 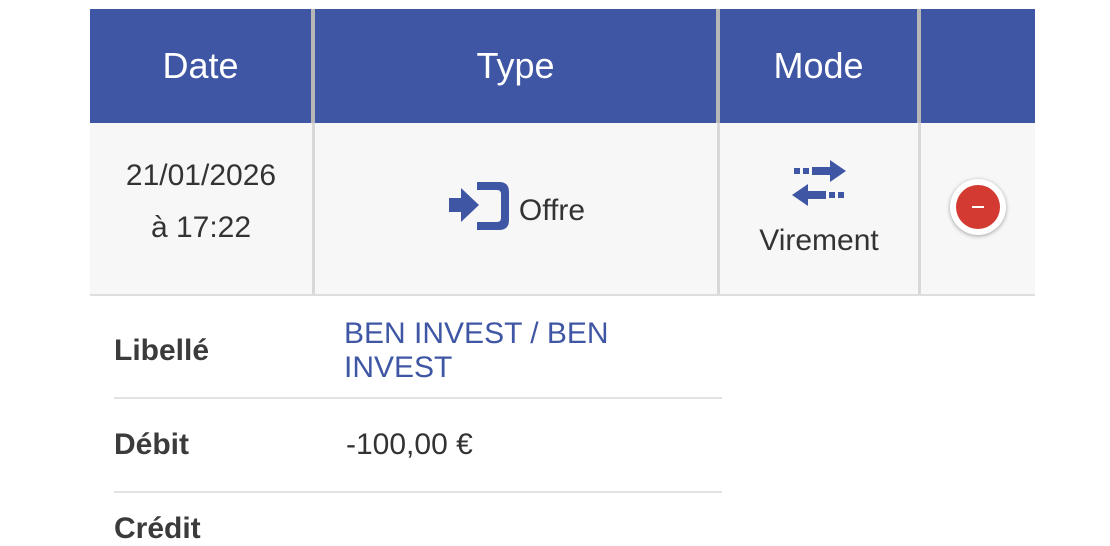 What do you see at coordinates (151, 444) in the screenshot?
I see `detail-label: Débit` at bounding box center [151, 444].